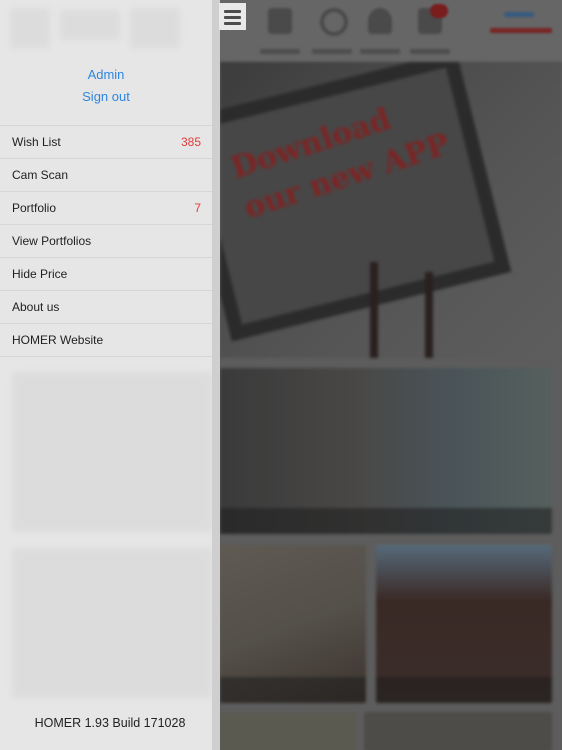 The width and height of the screenshot is (562, 750). What do you see at coordinates (106, 75) in the screenshot?
I see `username-link: Admin` at bounding box center [106, 75].